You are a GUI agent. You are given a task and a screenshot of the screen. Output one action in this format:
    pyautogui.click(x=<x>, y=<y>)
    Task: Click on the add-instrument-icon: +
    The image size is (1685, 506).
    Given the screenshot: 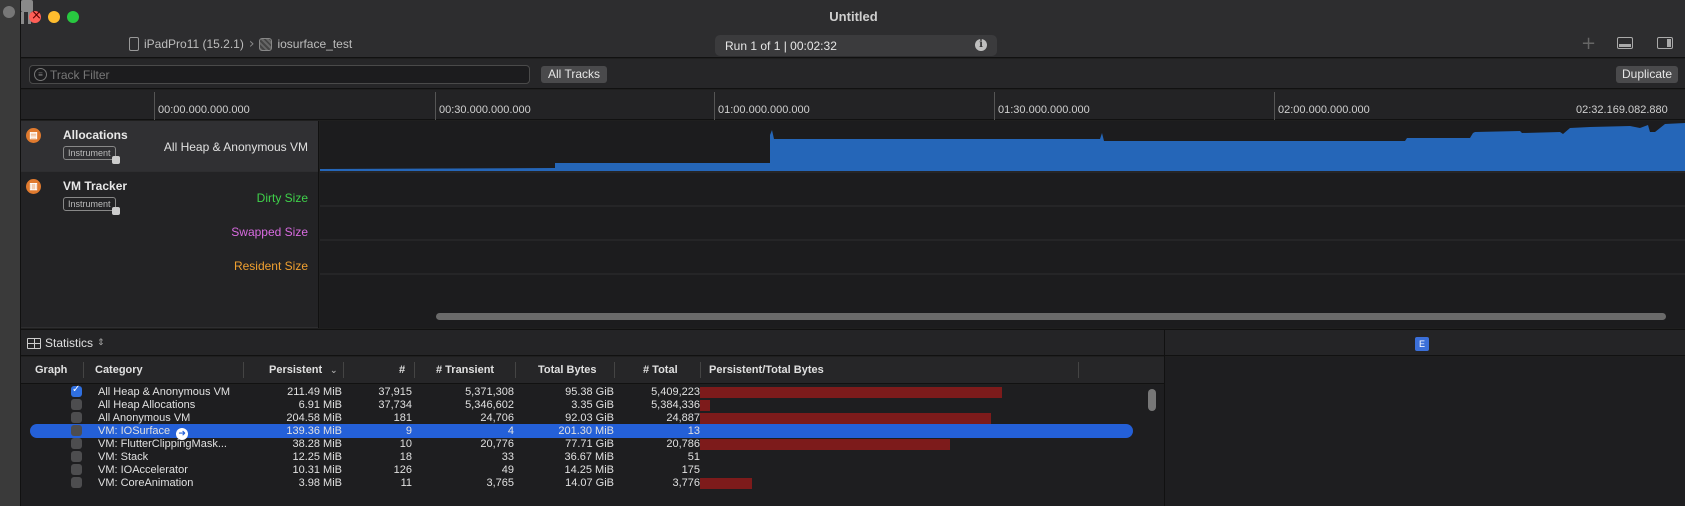 What is the action you would take?
    pyautogui.click(x=1588, y=43)
    